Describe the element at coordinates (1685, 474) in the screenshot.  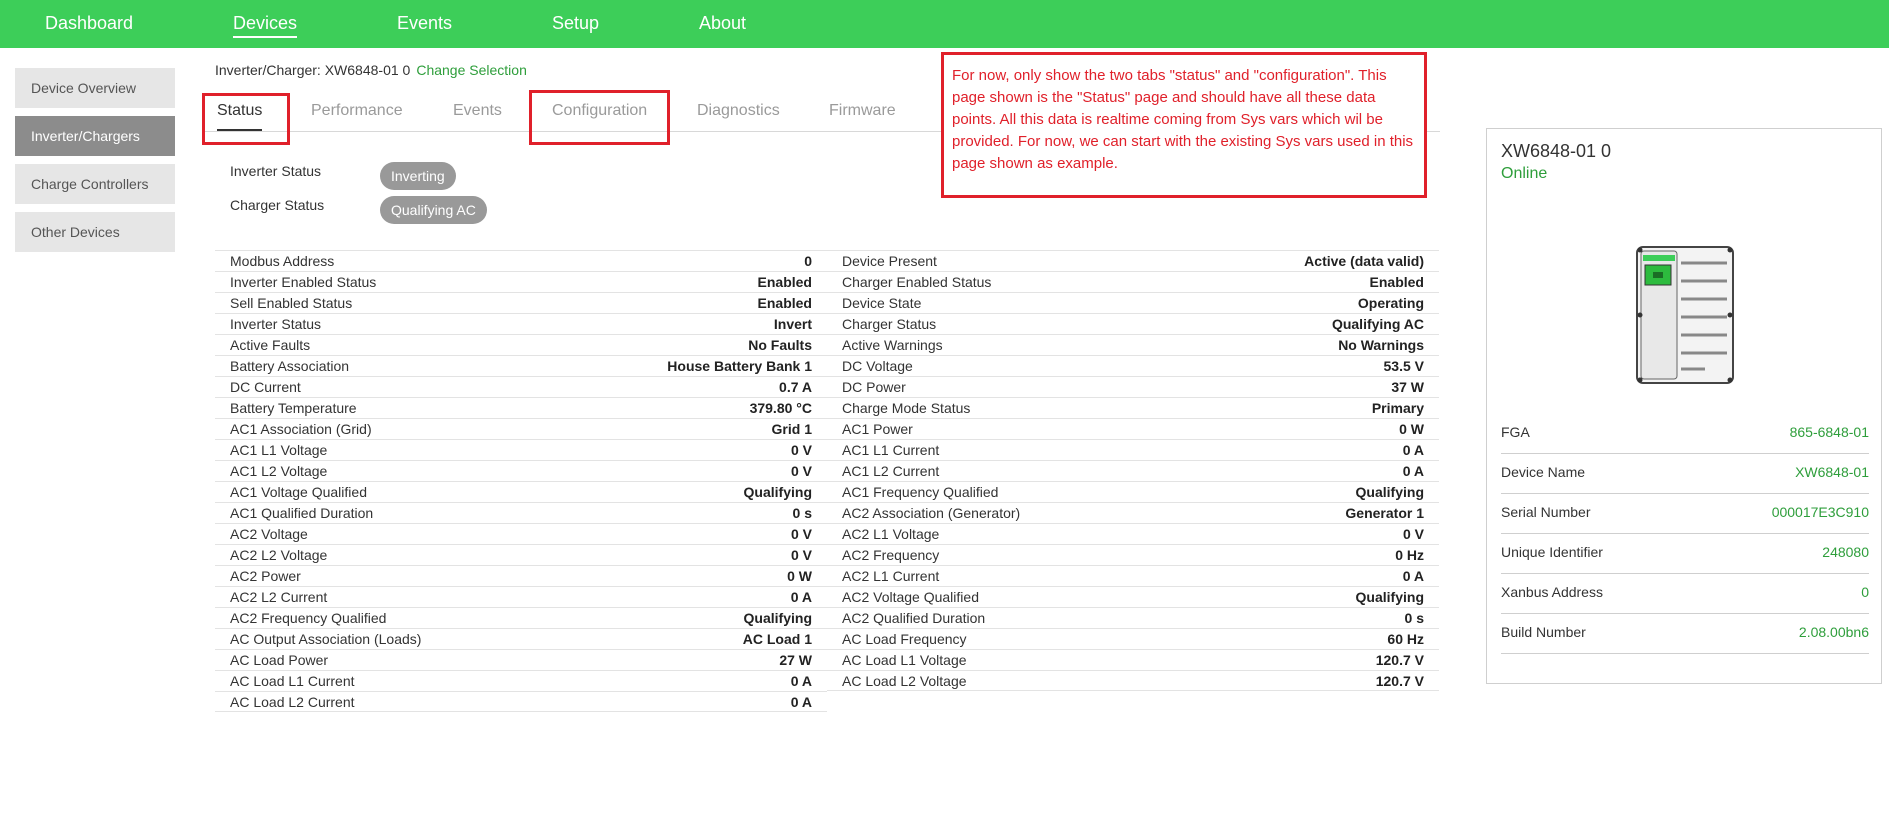
I see `info-row-device-name: Device Name XW6848-01` at that location.